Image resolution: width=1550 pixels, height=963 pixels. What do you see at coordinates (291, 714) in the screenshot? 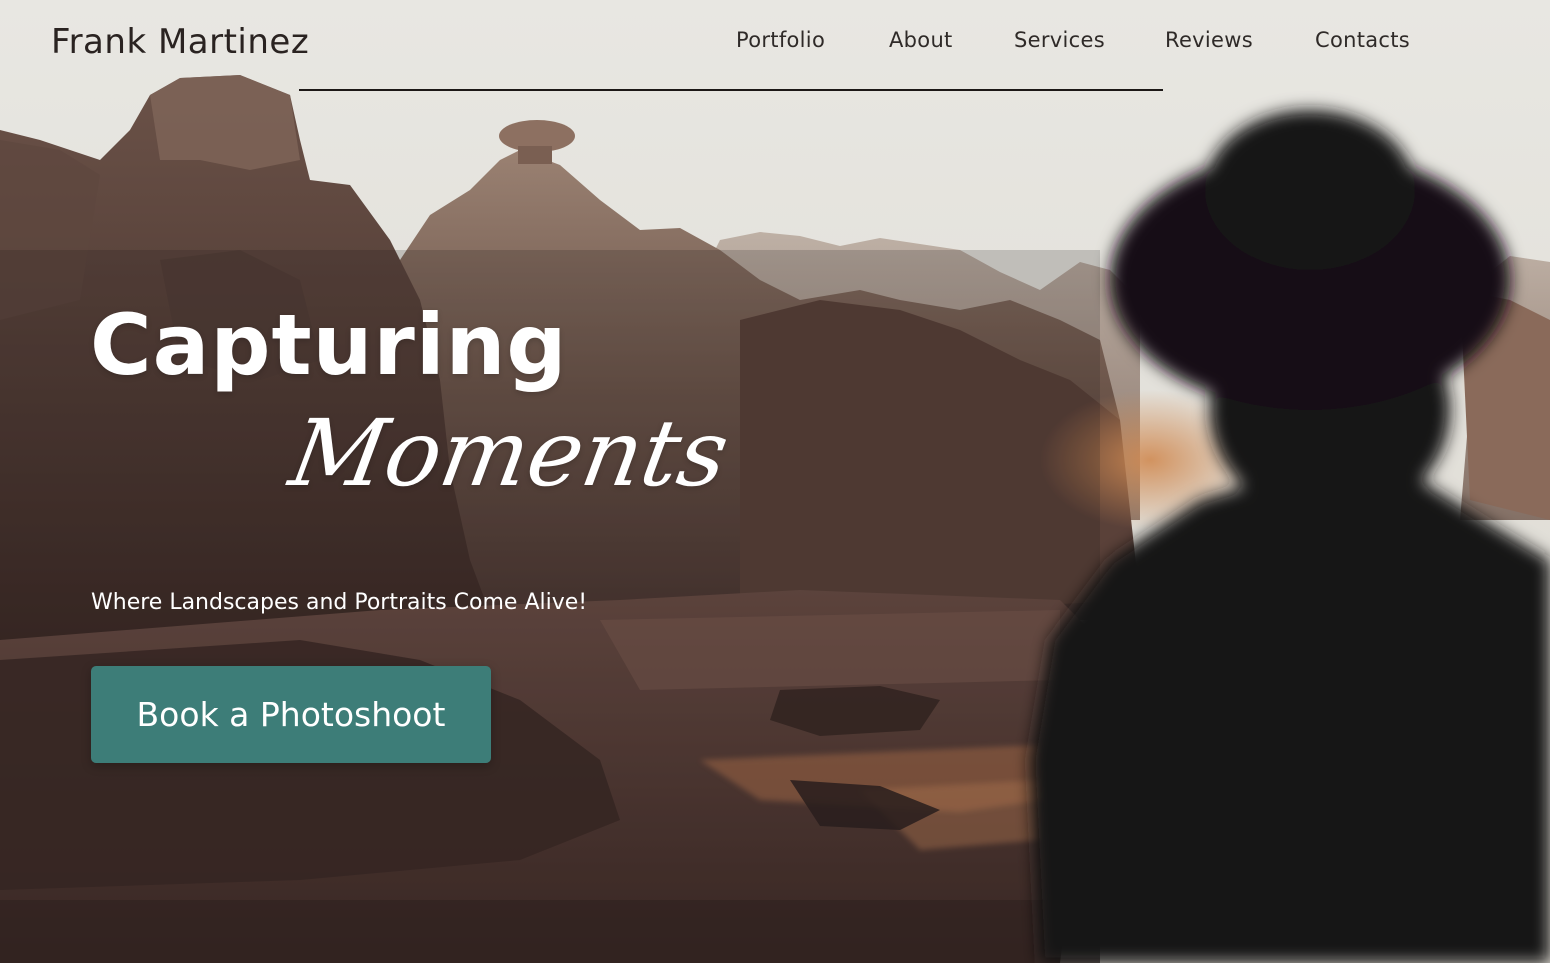
I see `book-photoshoot-button: Book a Photoshoot` at bounding box center [291, 714].